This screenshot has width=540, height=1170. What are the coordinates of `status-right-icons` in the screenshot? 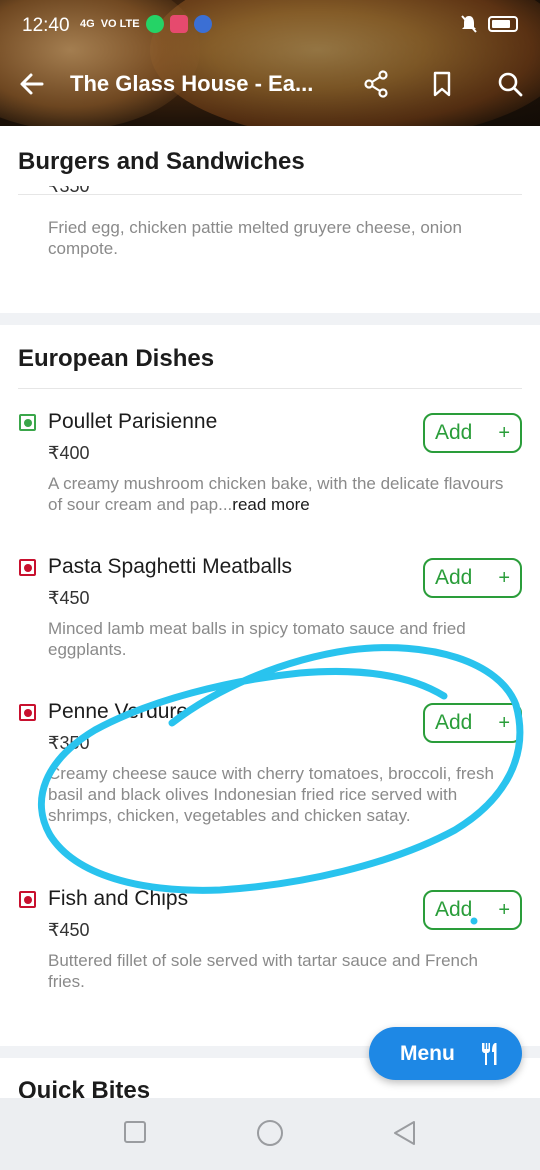 It's located at (489, 24).